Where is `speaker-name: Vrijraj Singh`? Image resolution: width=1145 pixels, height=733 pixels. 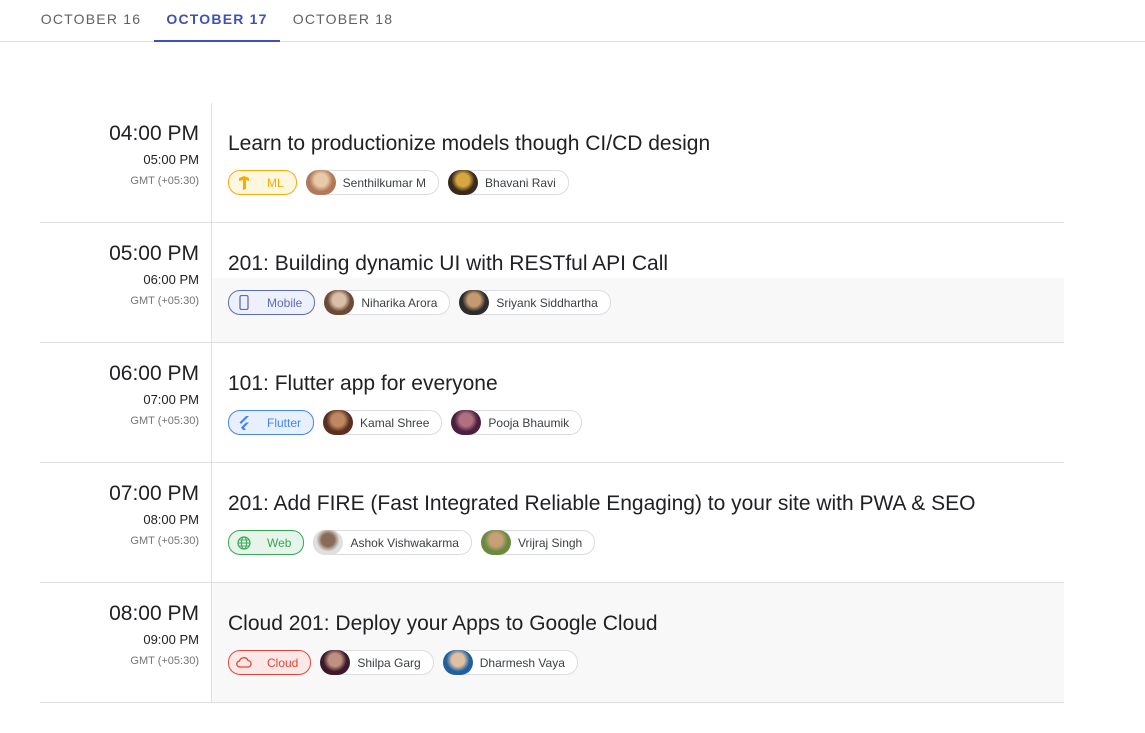 speaker-name: Vrijraj Singh is located at coordinates (550, 542).